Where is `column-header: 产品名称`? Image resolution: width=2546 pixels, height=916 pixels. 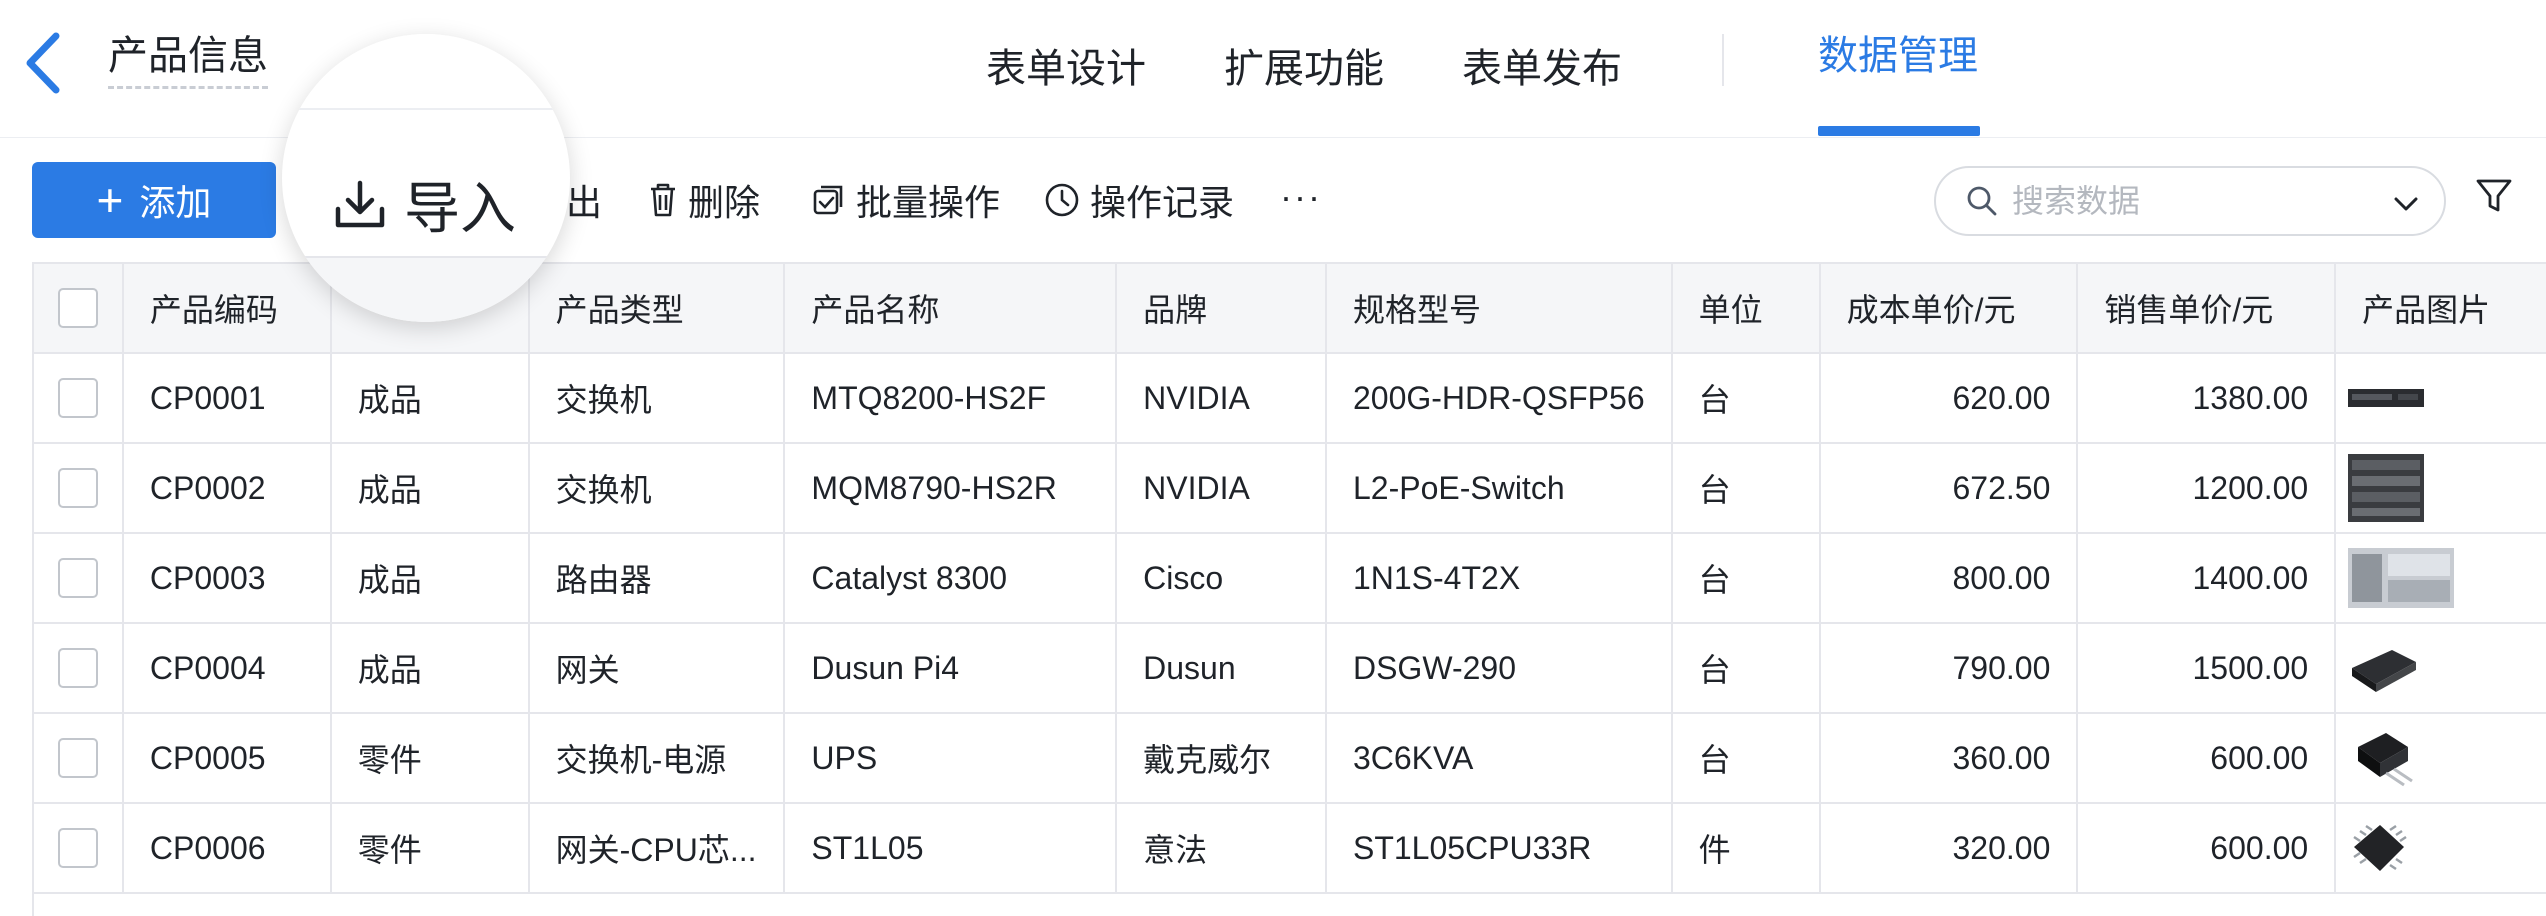
column-header: 产品名称 is located at coordinates (951, 308).